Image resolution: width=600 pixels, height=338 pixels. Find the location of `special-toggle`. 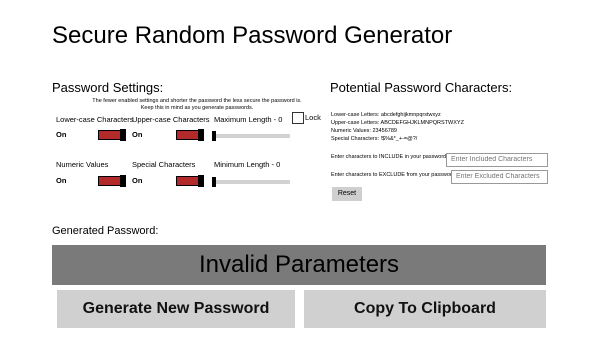

special-toggle is located at coordinates (190, 181).